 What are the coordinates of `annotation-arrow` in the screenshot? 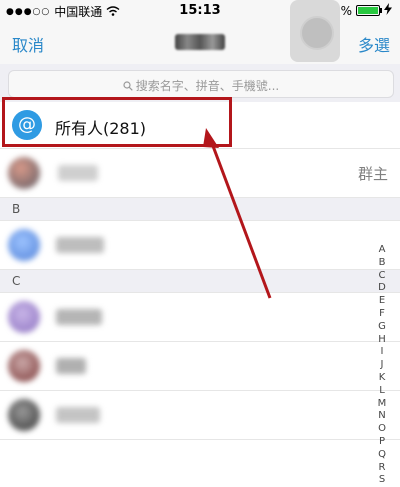 It's located at (237, 213).